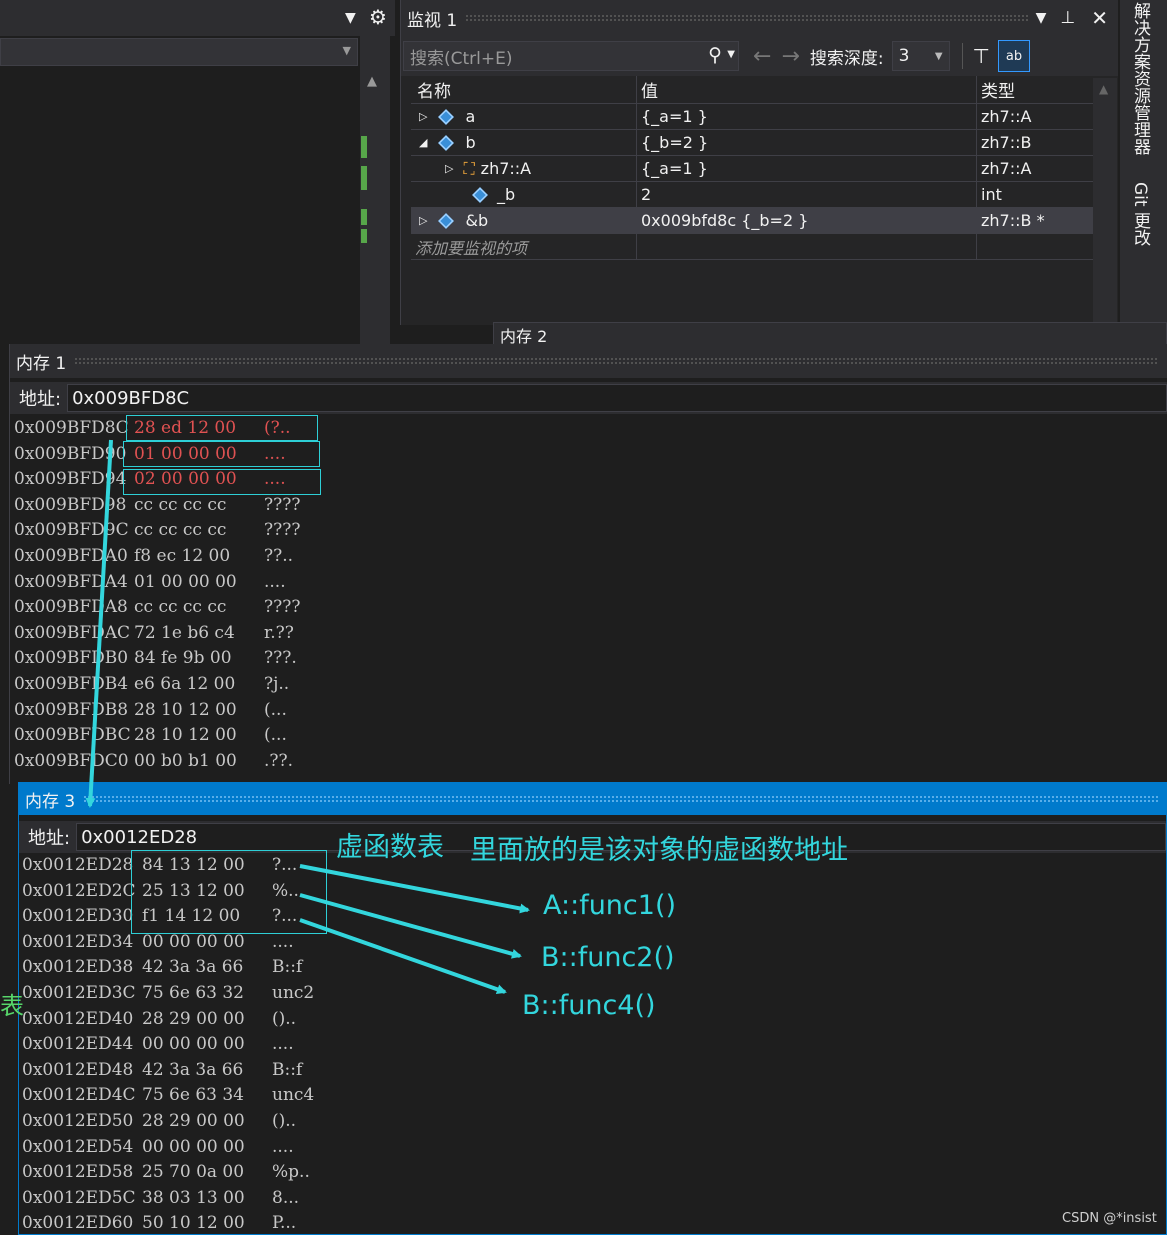  What do you see at coordinates (410, 926) in the screenshot?
I see `func2-arrow` at bounding box center [410, 926].